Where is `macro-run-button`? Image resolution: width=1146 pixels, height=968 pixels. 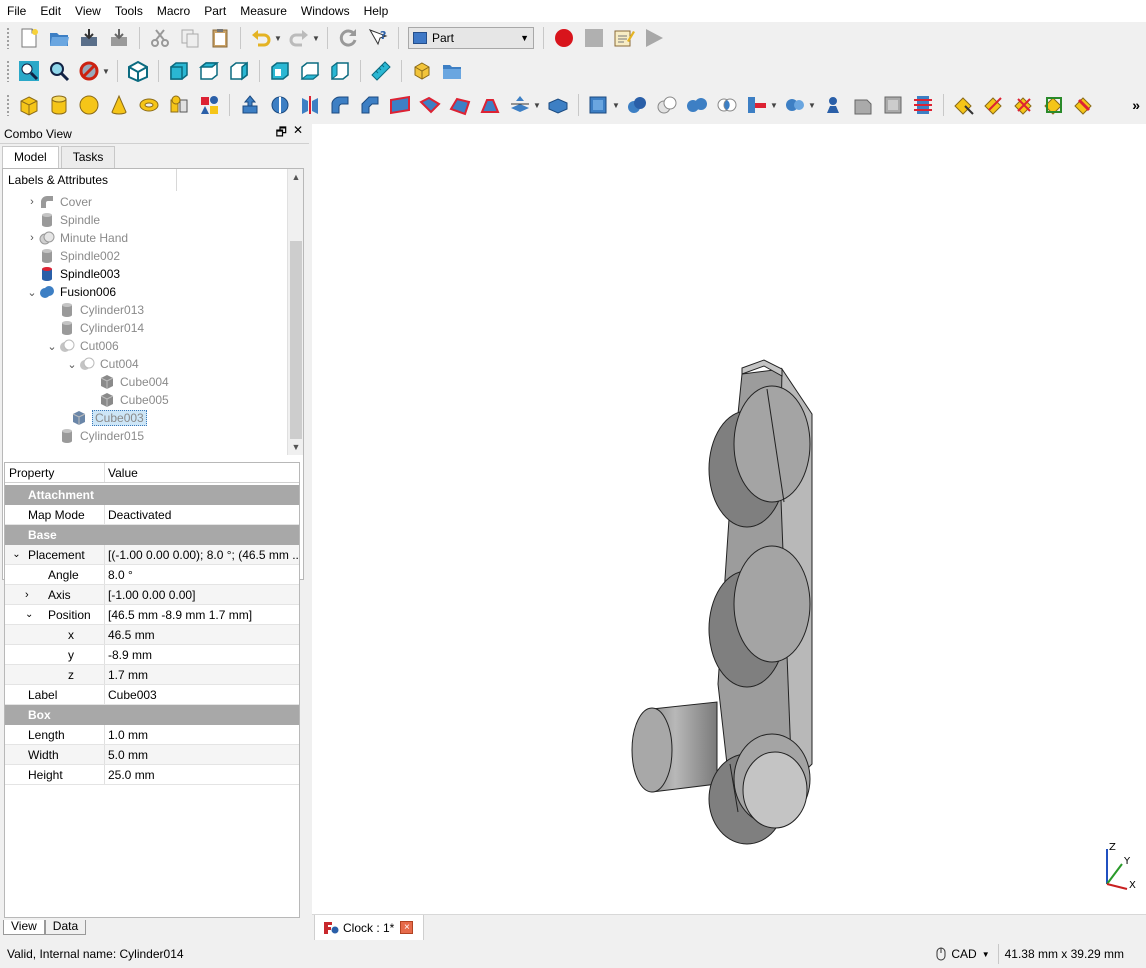 macro-run-button is located at coordinates (654, 38).